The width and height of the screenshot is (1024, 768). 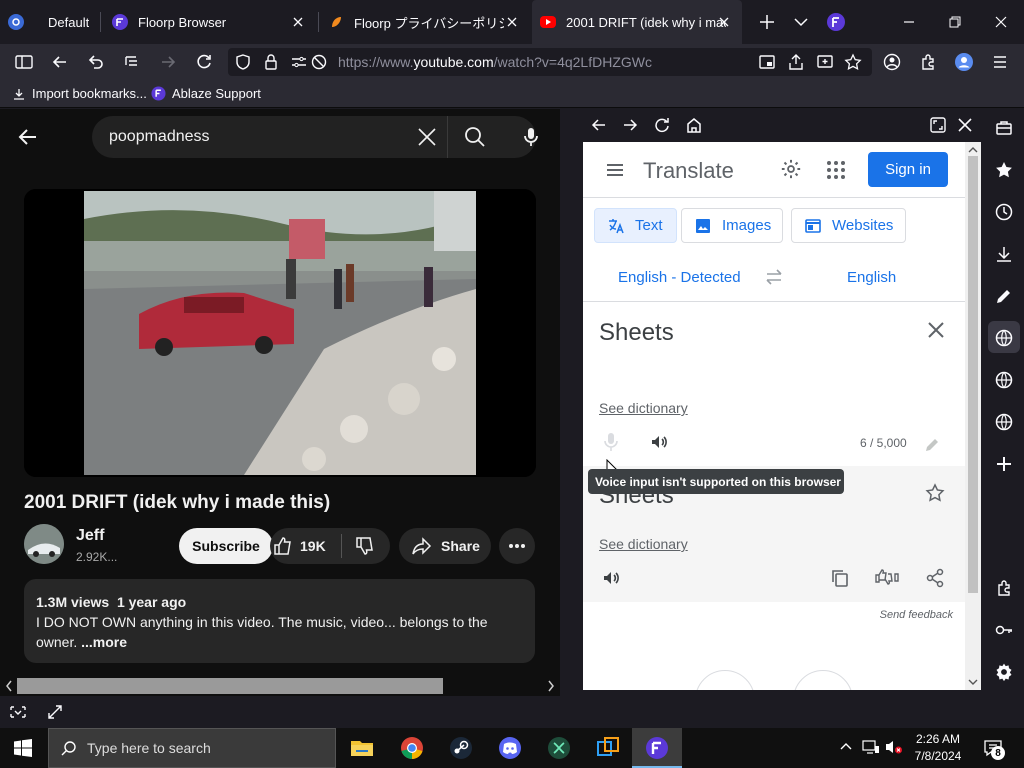 I want to click on voice-input-microphone-icon, so click(x=611, y=442).